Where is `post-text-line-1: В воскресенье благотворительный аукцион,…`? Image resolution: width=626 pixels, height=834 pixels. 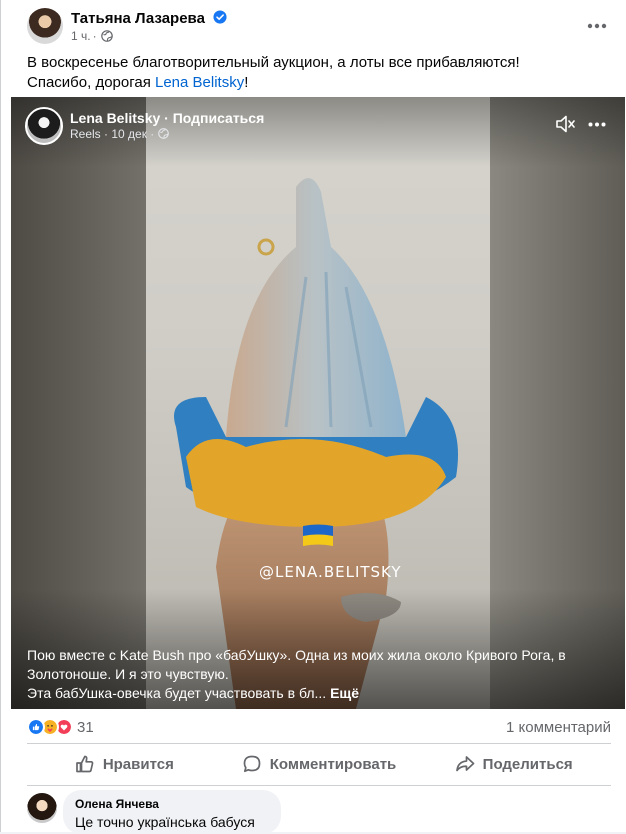 post-text-line-1: В воскресенье благотворительный аукцион,… is located at coordinates (273, 62).